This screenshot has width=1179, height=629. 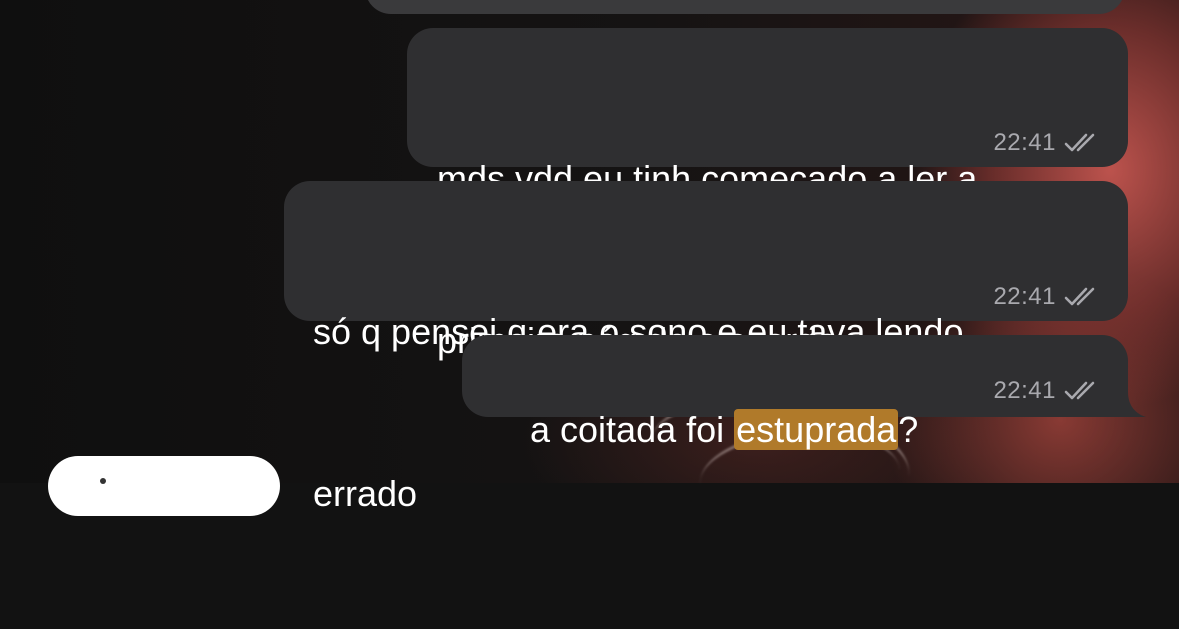 I want to click on previous-message-bubble, so click(x=745, y=7).